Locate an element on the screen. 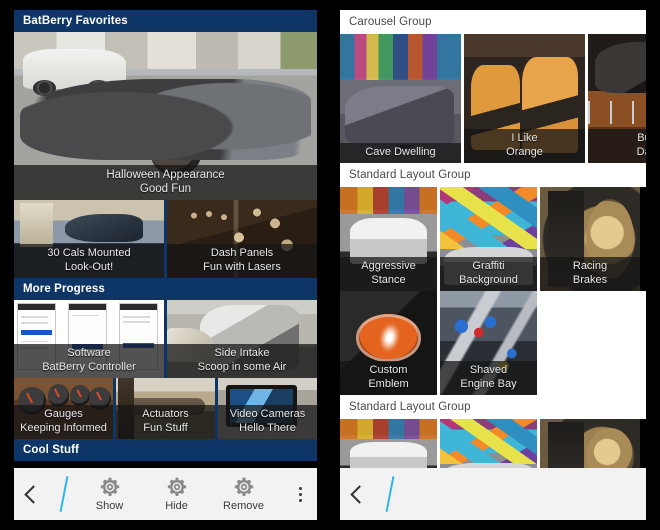 Image resolution: width=660 pixels, height=530 pixels. tile-custom-emblem: Custom Emblem is located at coordinates (388, 343).